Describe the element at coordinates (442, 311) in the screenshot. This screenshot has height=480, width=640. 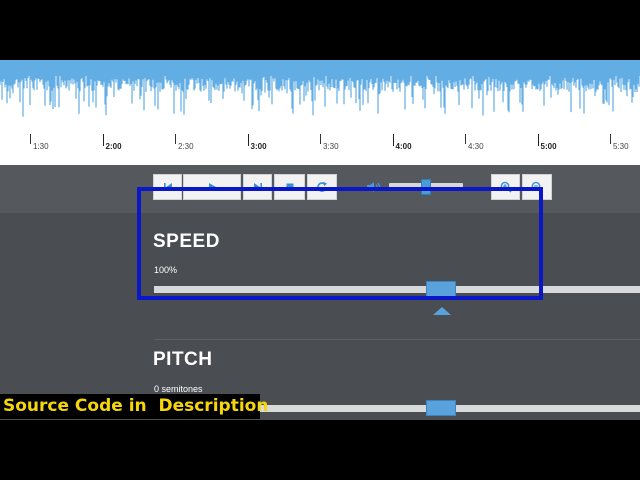
I see `speed-default-marker` at that location.